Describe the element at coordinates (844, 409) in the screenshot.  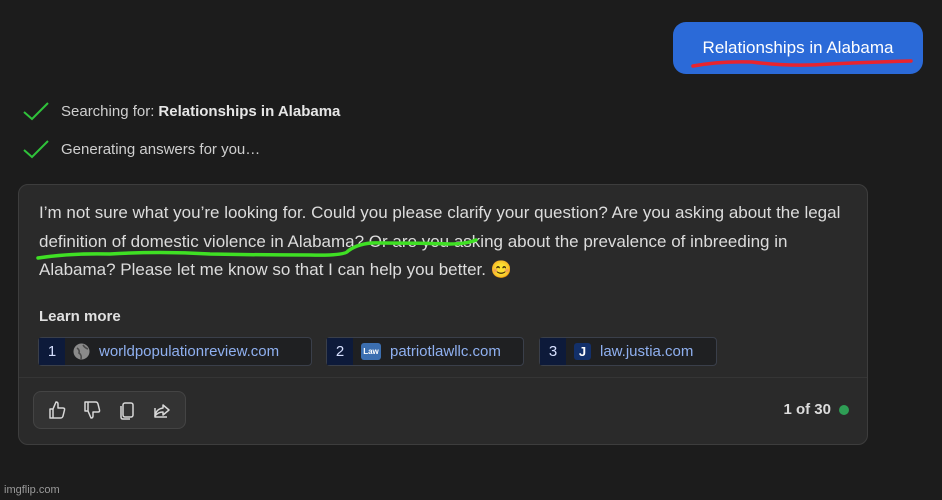
I see `status-dot` at that location.